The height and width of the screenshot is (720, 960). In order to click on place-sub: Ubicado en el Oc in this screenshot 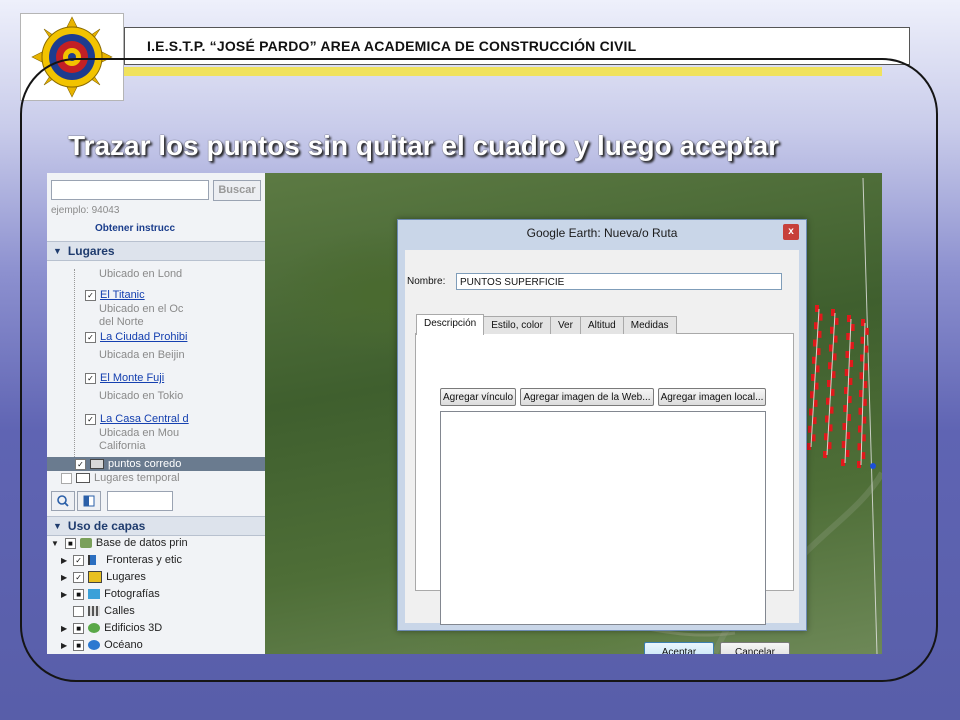, I will do `click(141, 309)`.